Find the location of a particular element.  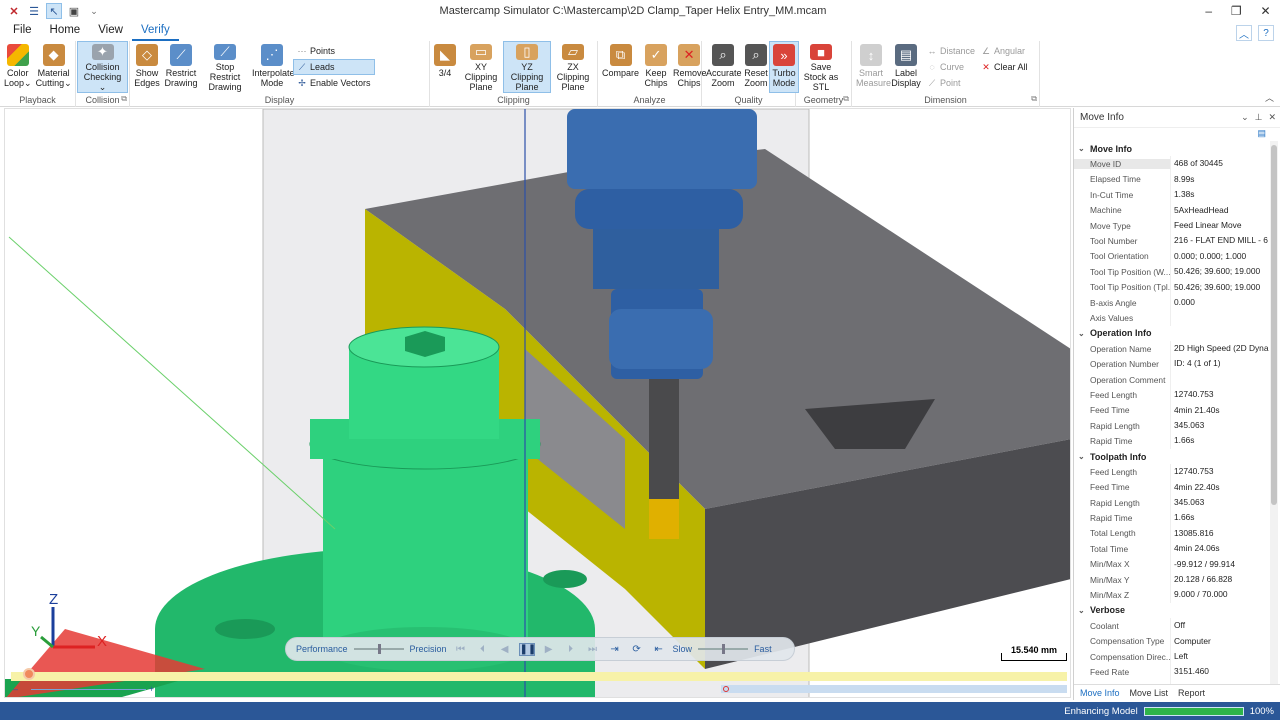

curve-tool: ◌ Curve is located at coordinates (951, 67).